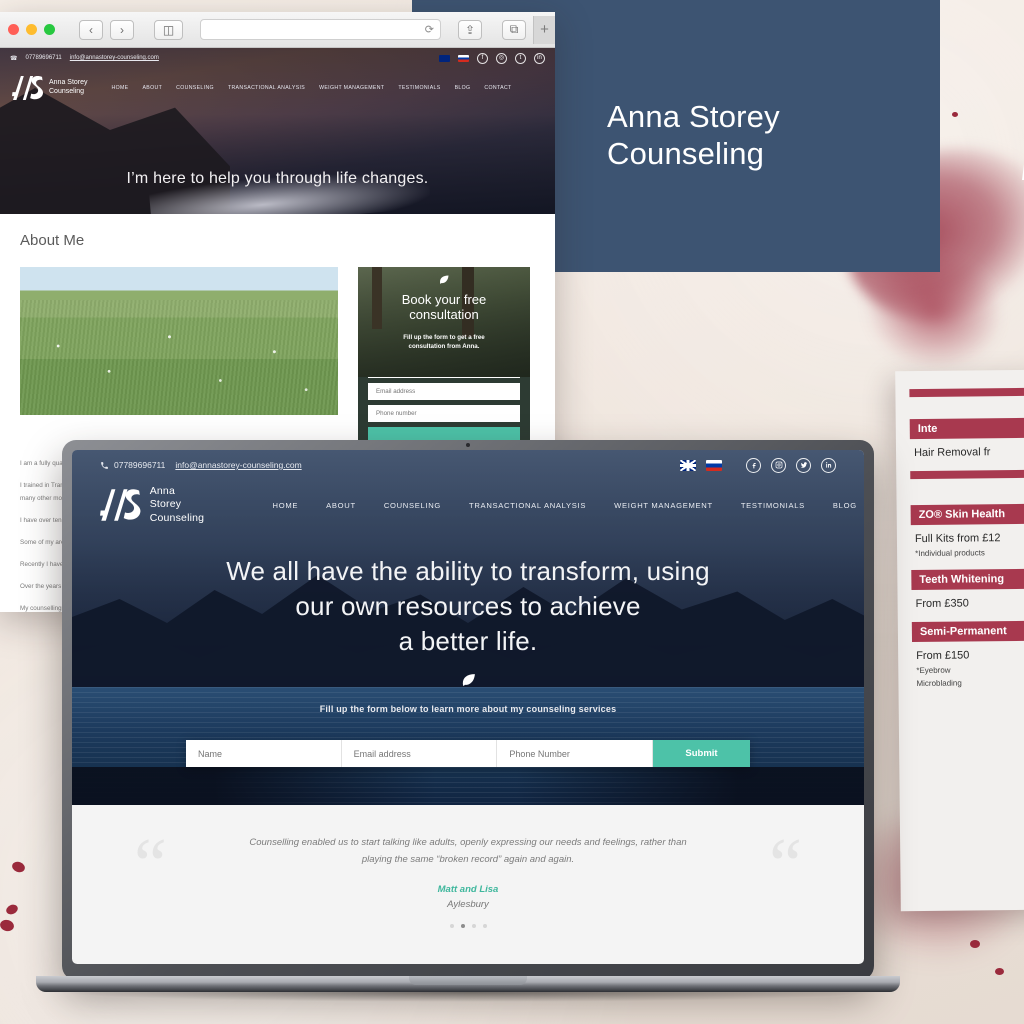 Image resolution: width=1024 pixels, height=1024 pixels. What do you see at coordinates (497, 88) in the screenshot?
I see `bg-nav-item-contact: CONTACT` at bounding box center [497, 88].